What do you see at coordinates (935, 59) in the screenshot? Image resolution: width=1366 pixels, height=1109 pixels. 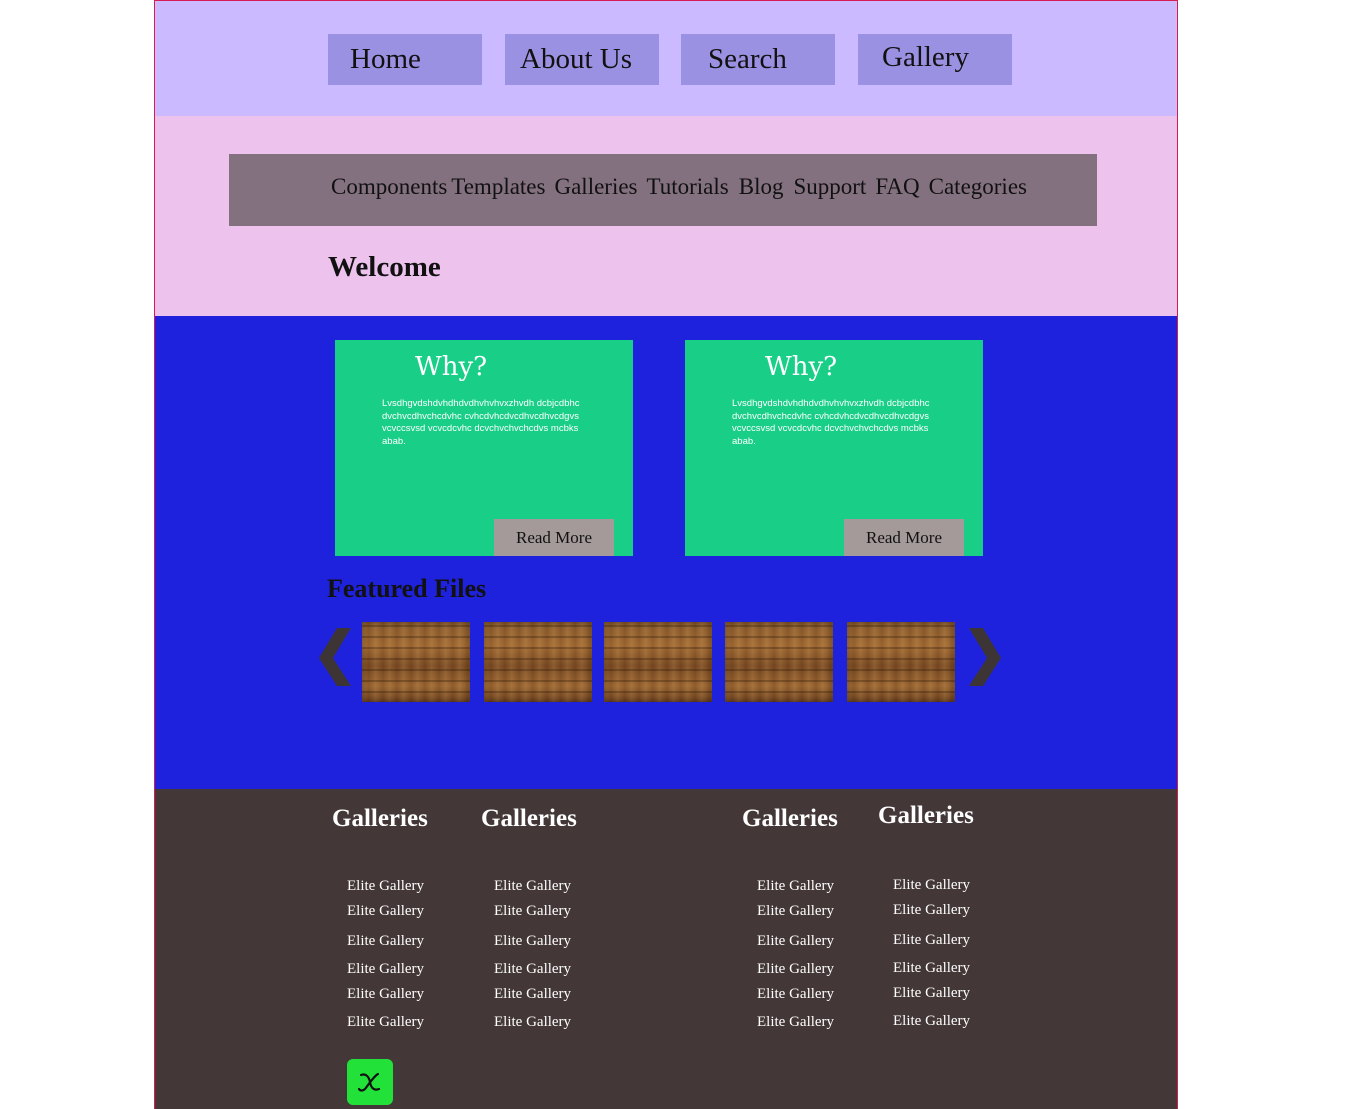 I see `nav-gallery-button: Gallery` at bounding box center [935, 59].